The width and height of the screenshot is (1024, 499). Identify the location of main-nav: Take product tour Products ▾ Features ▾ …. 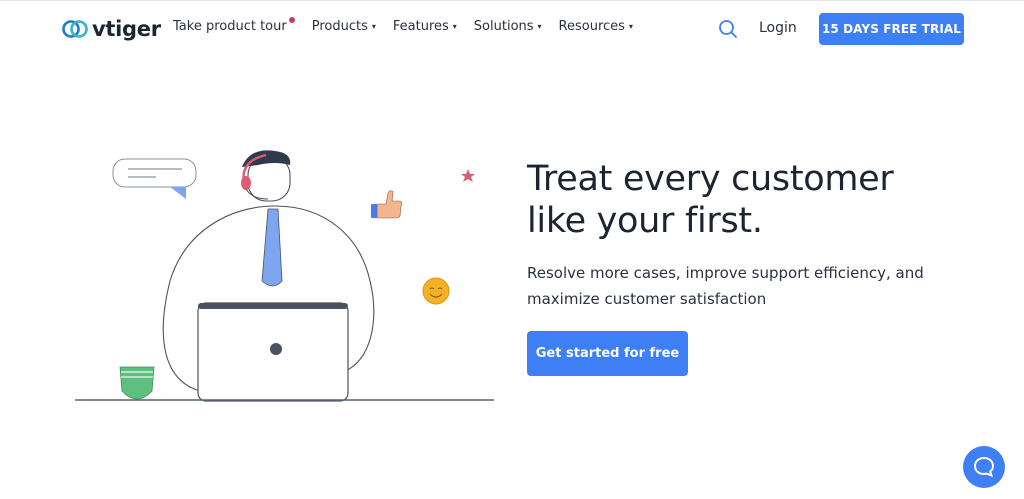
(411, 25).